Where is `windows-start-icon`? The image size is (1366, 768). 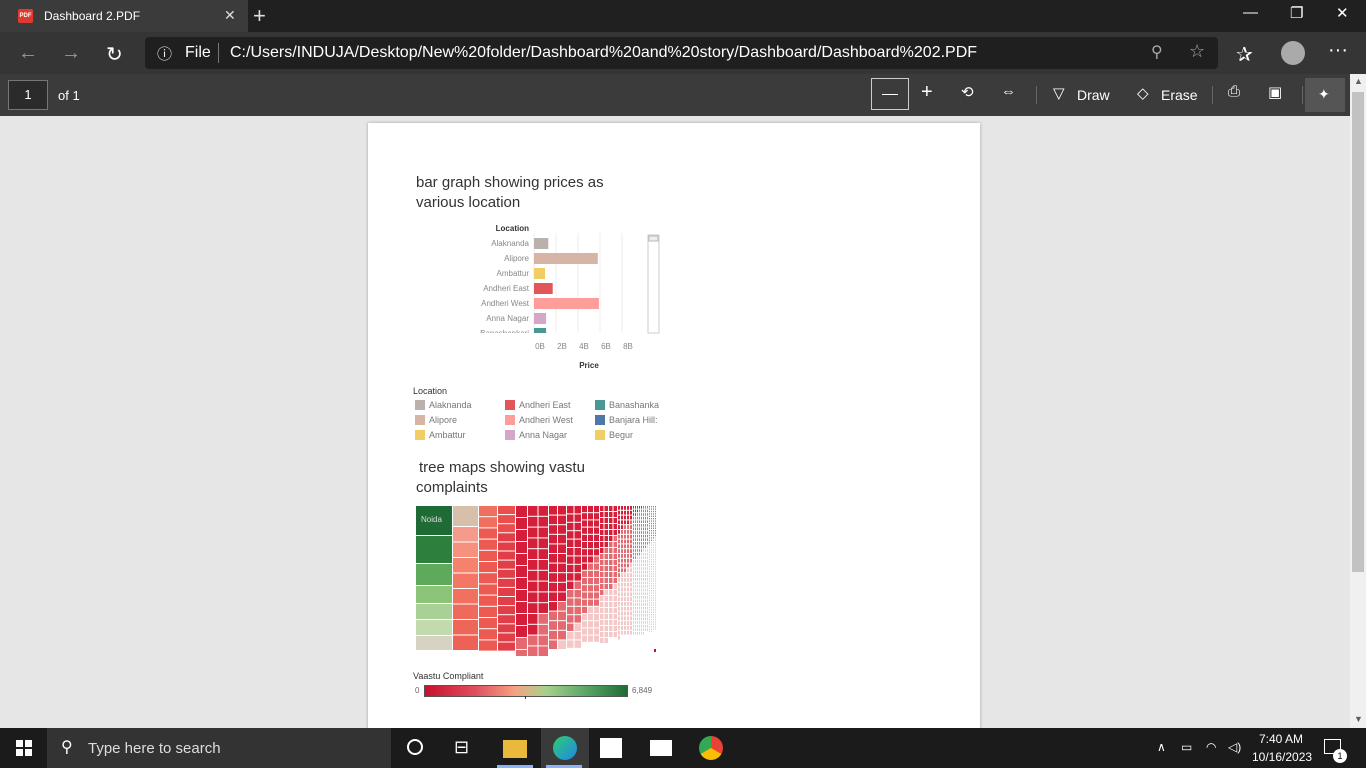
windows-start-icon is located at coordinates (24, 748).